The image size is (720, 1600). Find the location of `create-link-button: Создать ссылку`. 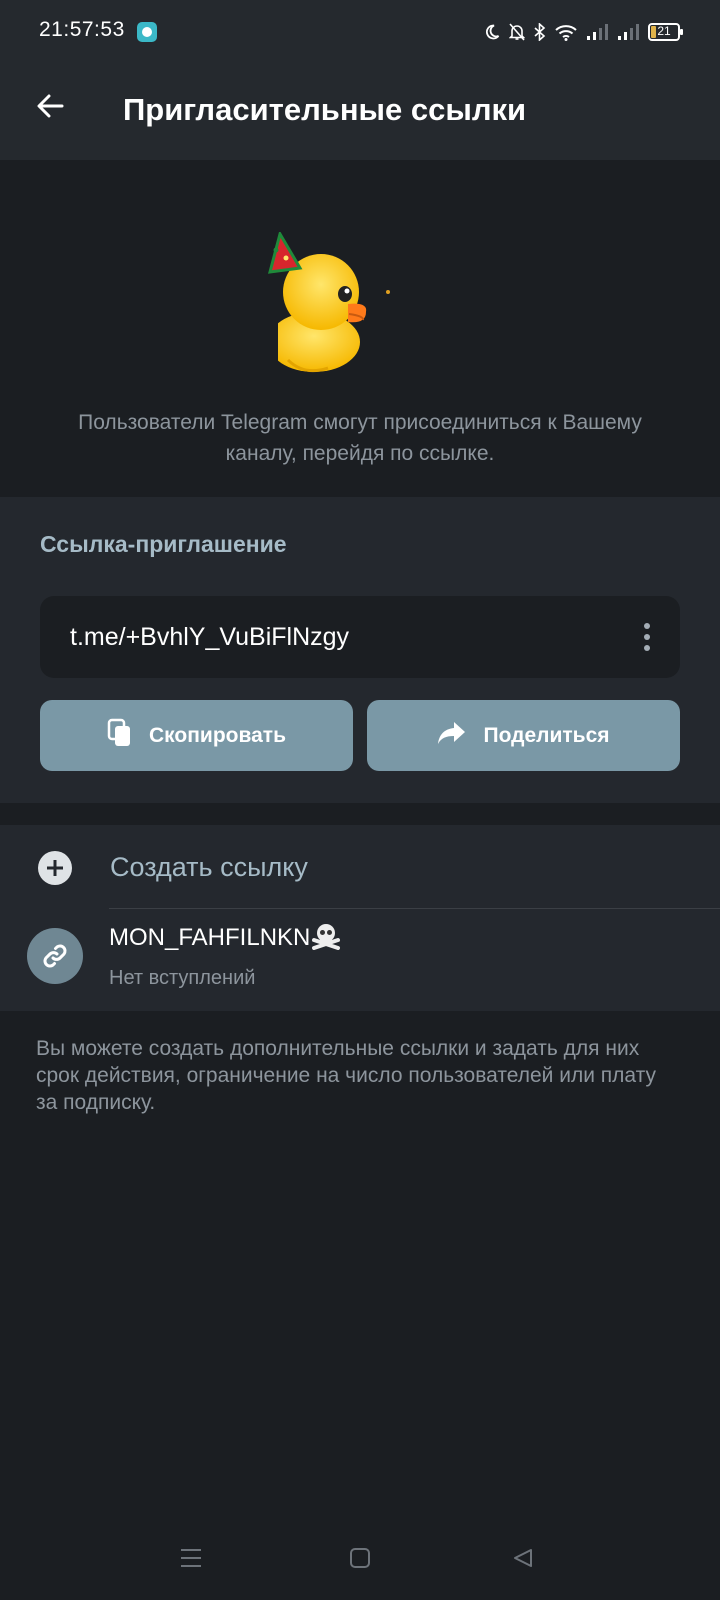

create-link-button: Создать ссылку is located at coordinates (360, 867).